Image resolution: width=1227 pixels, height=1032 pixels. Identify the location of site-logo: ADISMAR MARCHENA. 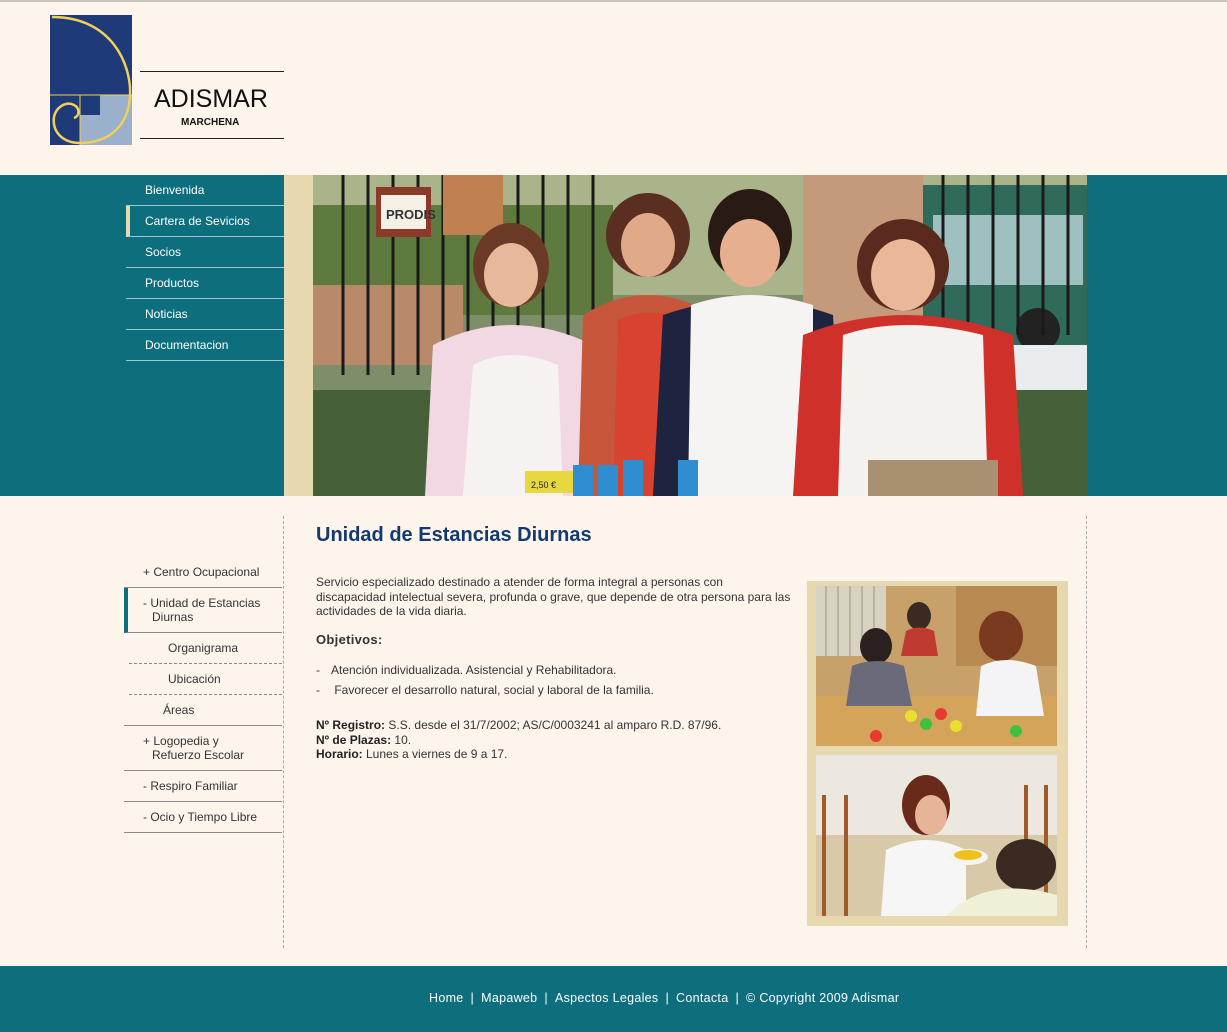
(170, 81).